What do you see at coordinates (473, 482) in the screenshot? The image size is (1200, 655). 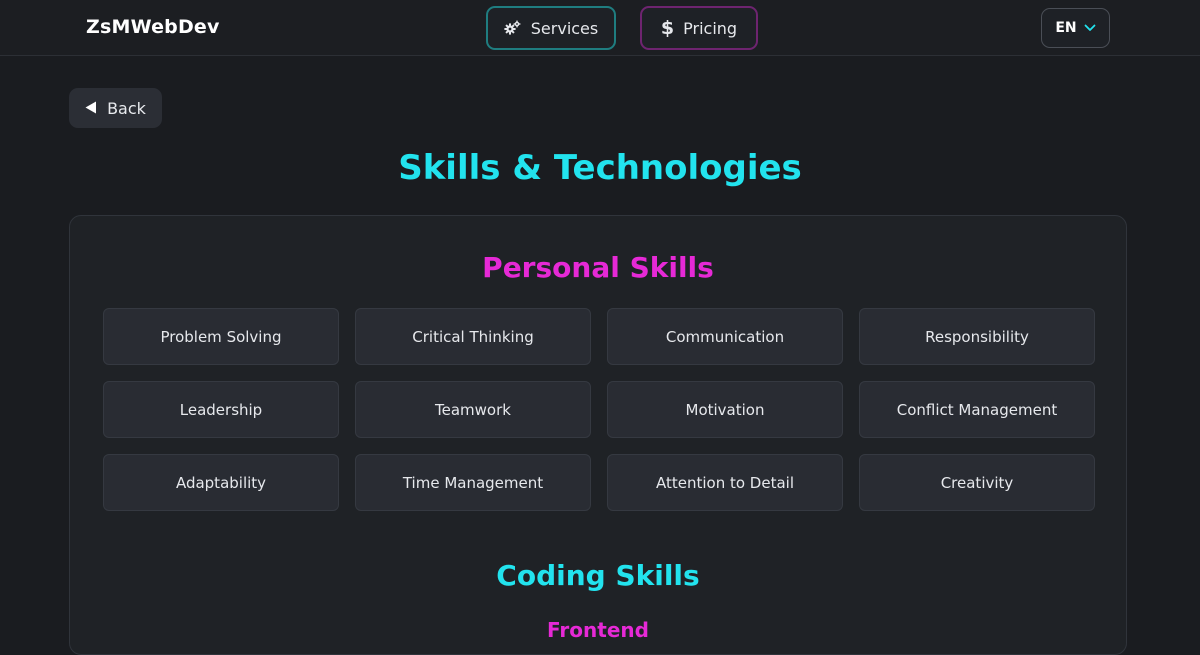 I see `skill-chip: Time Management` at bounding box center [473, 482].